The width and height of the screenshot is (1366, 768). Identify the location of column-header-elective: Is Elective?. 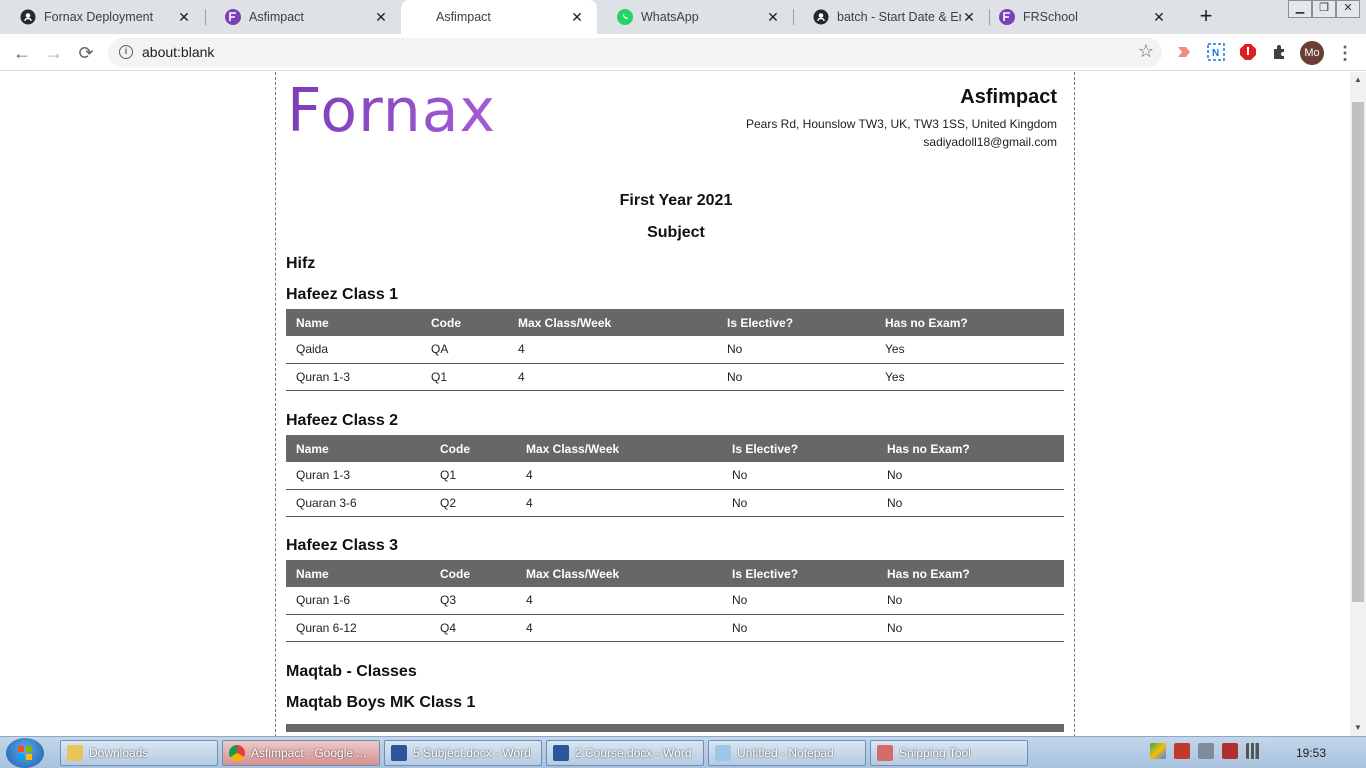
(799, 448).